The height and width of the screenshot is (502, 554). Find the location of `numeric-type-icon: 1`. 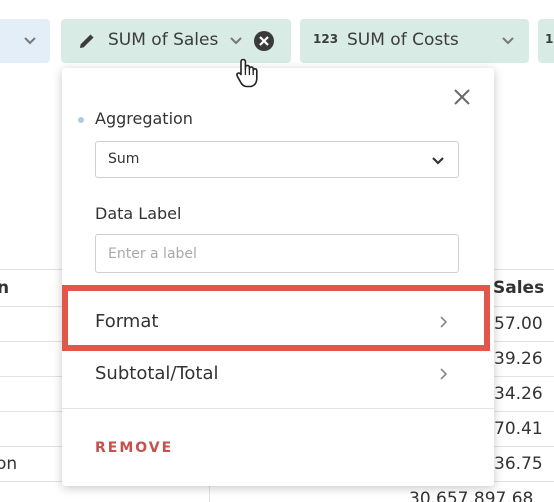

numeric-type-icon: 1 is located at coordinates (549, 39).